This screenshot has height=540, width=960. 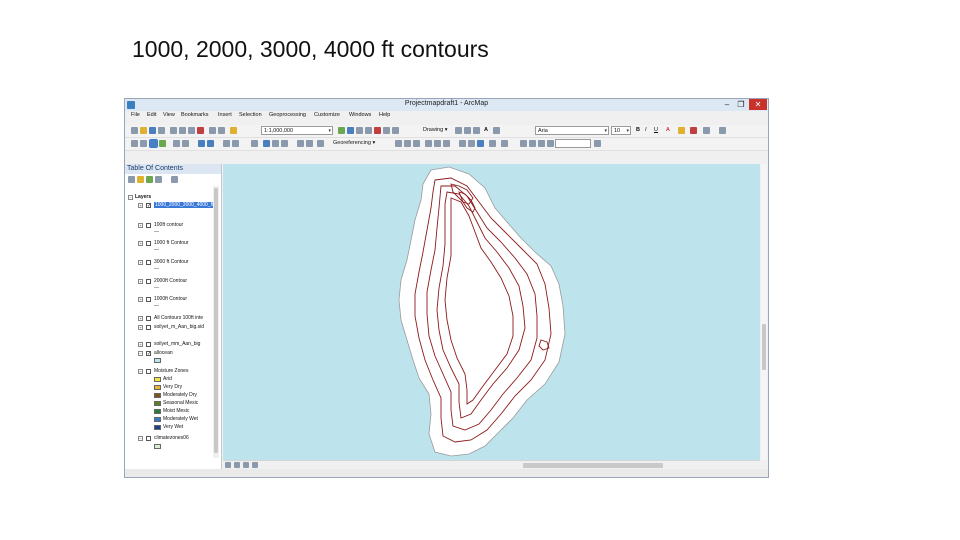 What do you see at coordinates (532, 143) in the screenshot?
I see `geo-tool-13-icon` at bounding box center [532, 143].